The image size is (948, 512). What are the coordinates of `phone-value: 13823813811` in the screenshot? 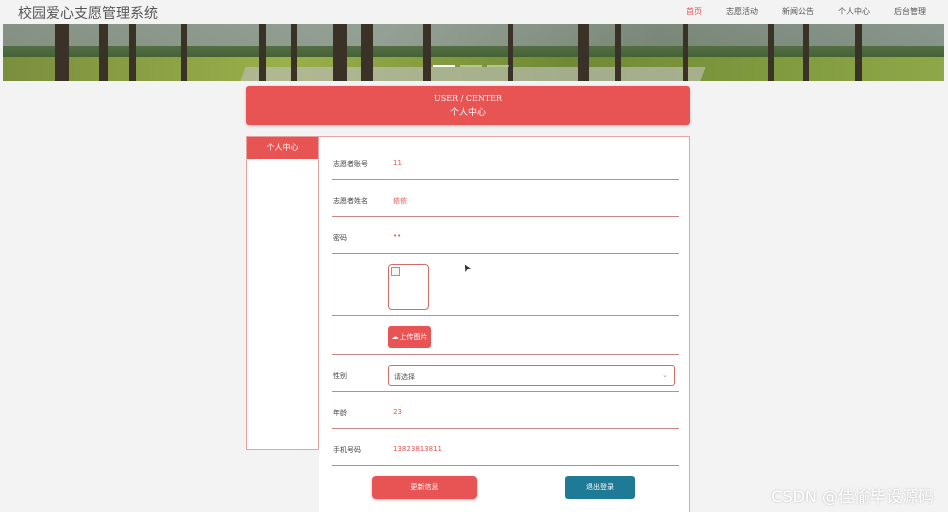 It's located at (417, 449).